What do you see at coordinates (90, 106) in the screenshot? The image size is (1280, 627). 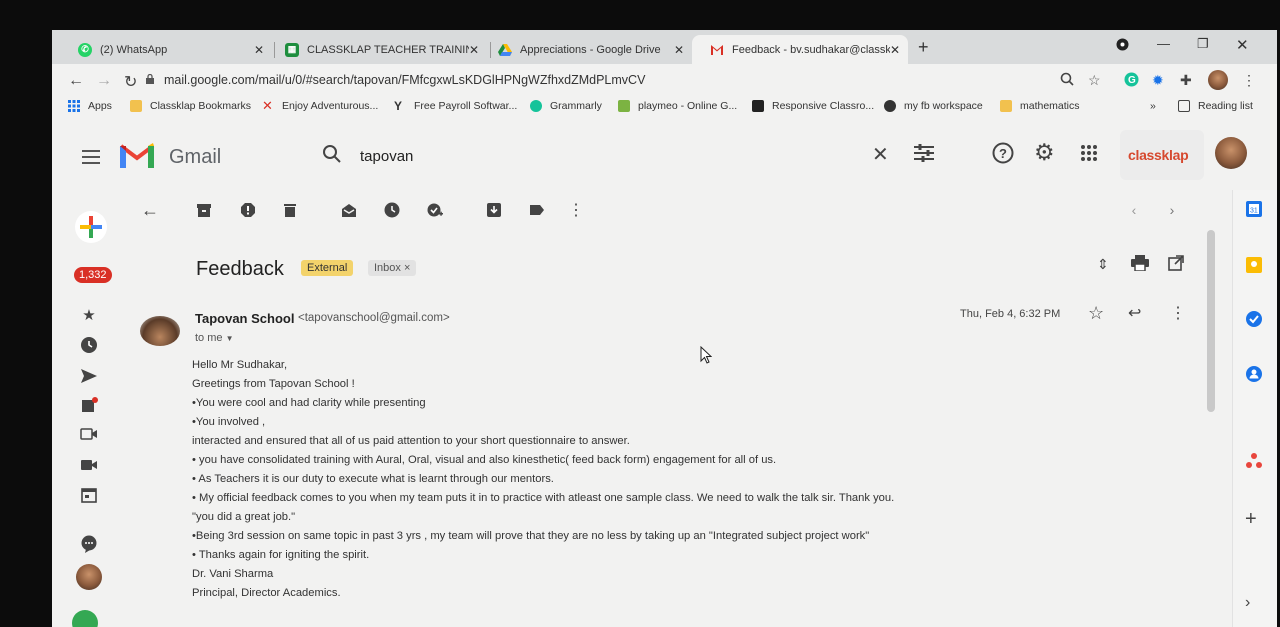 I see `bookmark-apps: Apps` at bounding box center [90, 106].